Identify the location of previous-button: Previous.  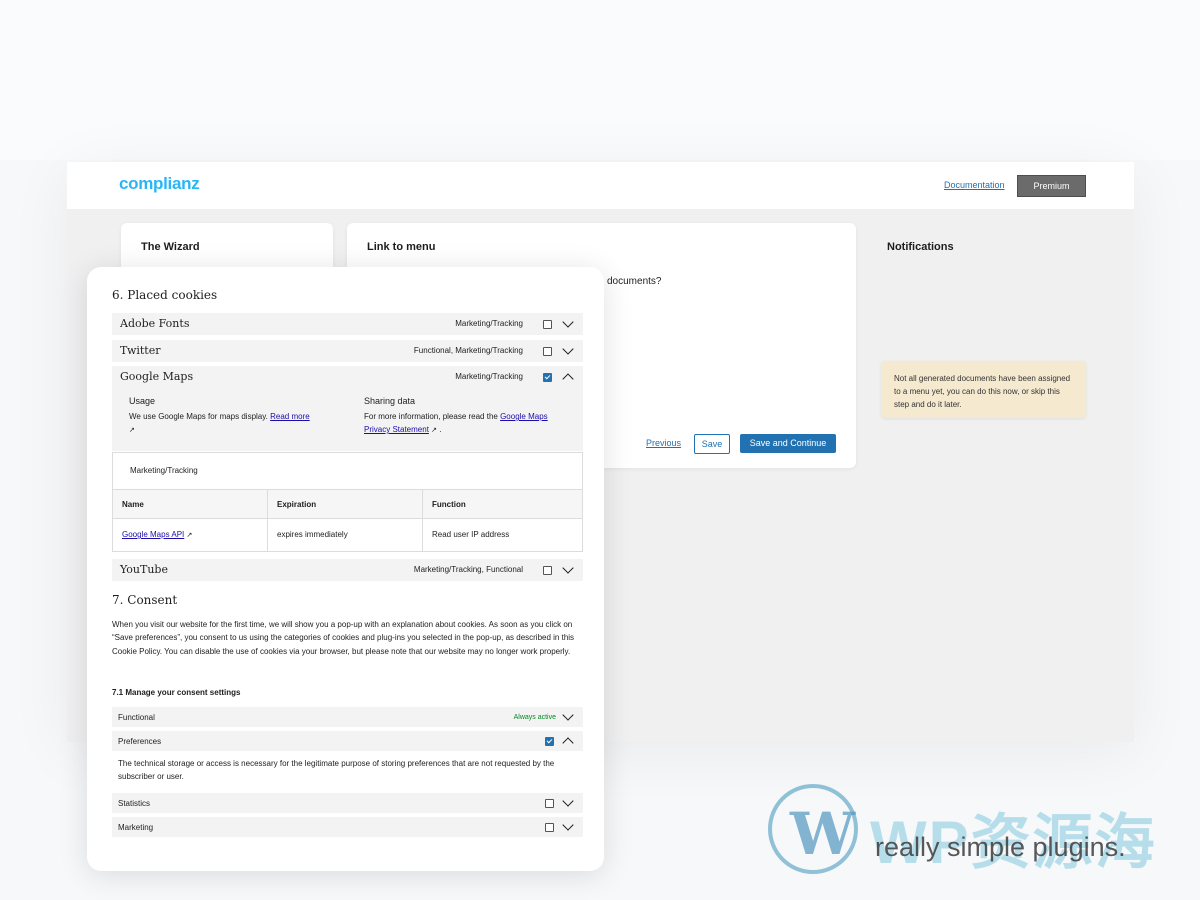
(663, 443).